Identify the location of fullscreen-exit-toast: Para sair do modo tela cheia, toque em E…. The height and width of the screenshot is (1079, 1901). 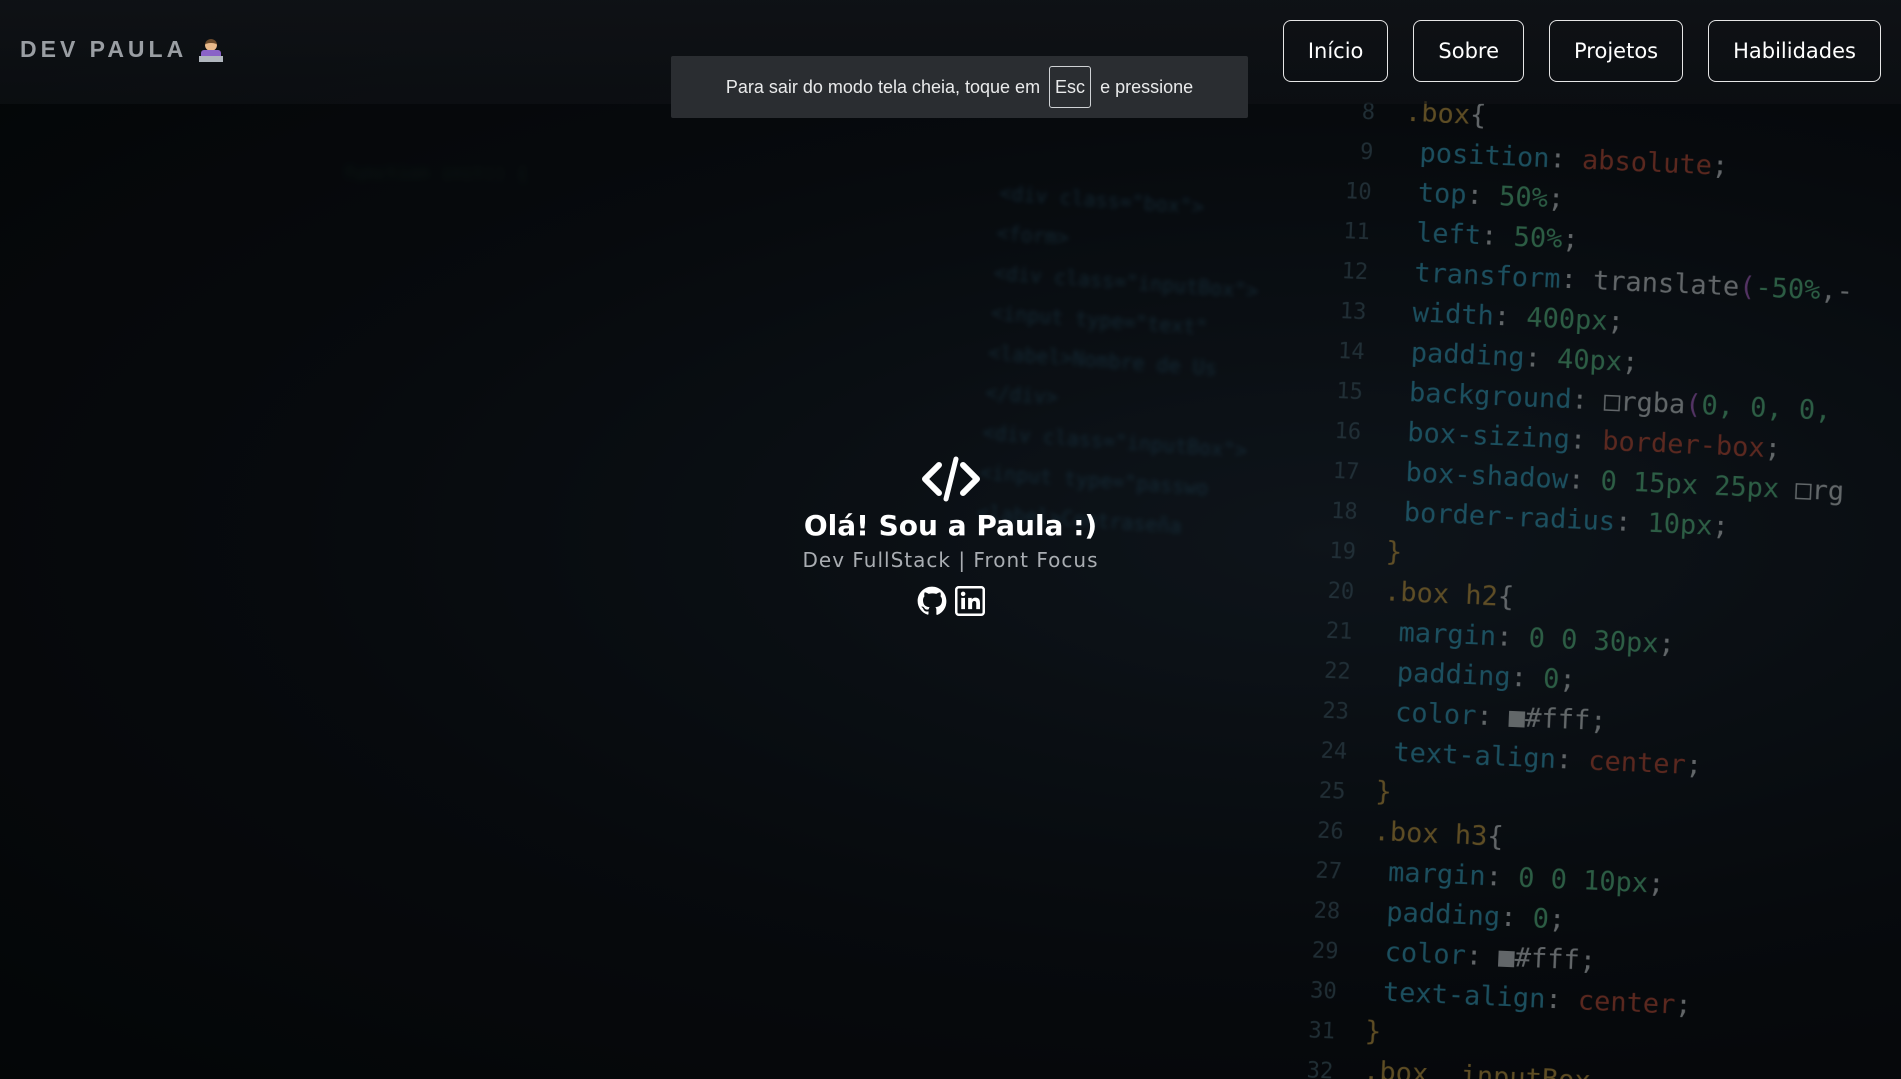
(959, 87).